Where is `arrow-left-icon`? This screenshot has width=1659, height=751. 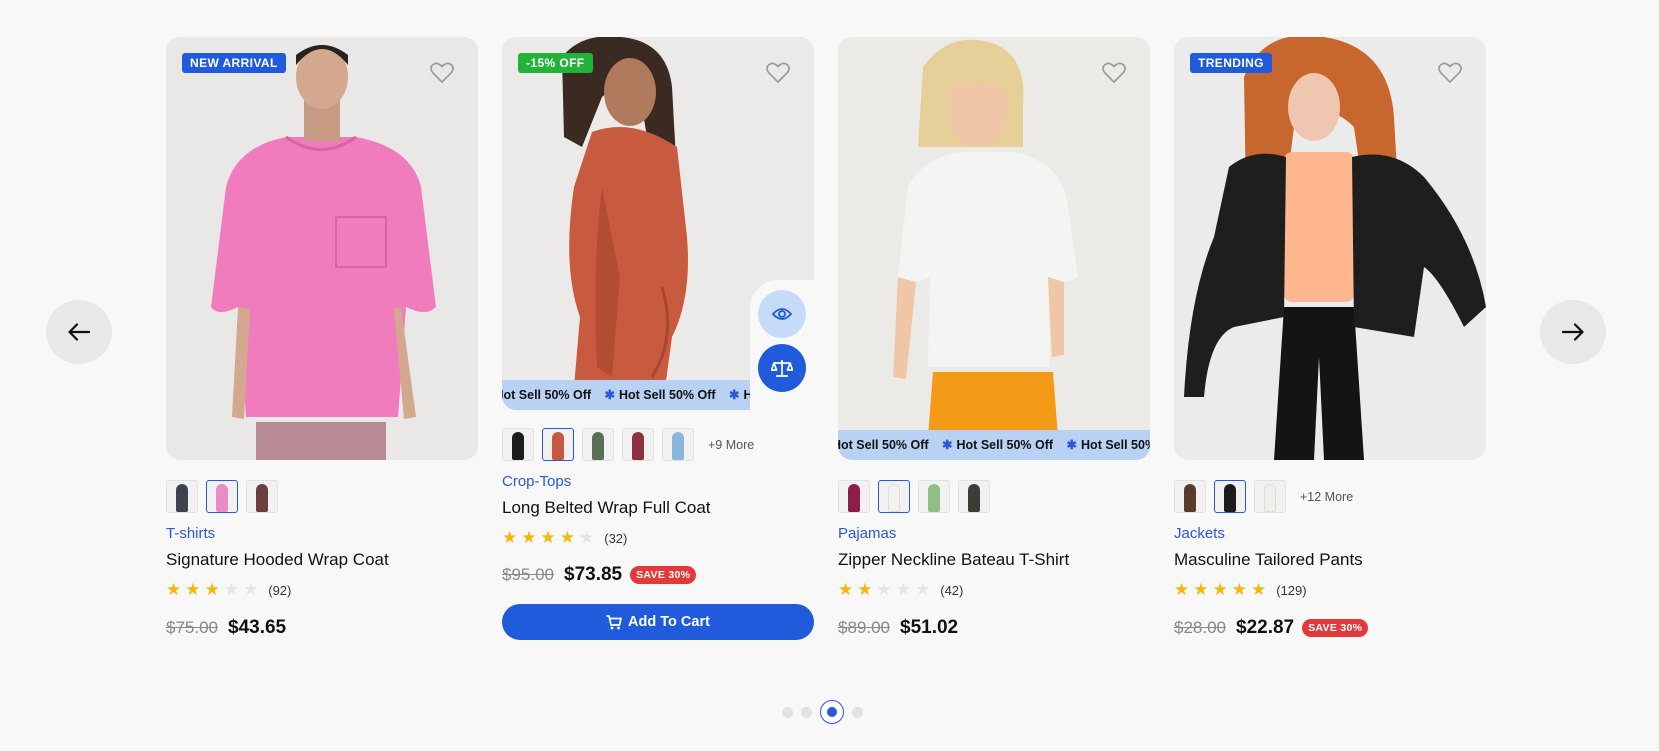
arrow-left-icon is located at coordinates (79, 332).